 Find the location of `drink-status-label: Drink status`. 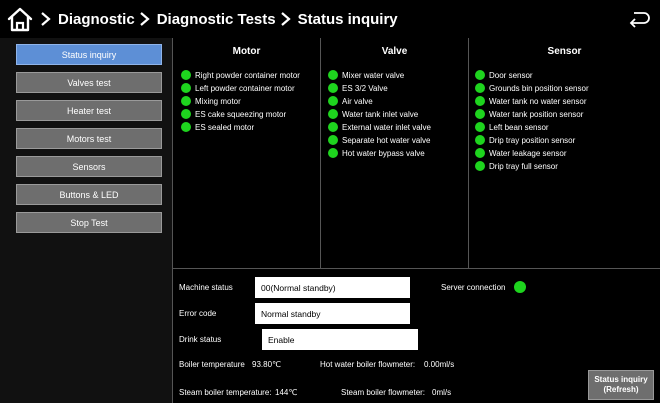

drink-status-label: Drink status is located at coordinates (200, 339).